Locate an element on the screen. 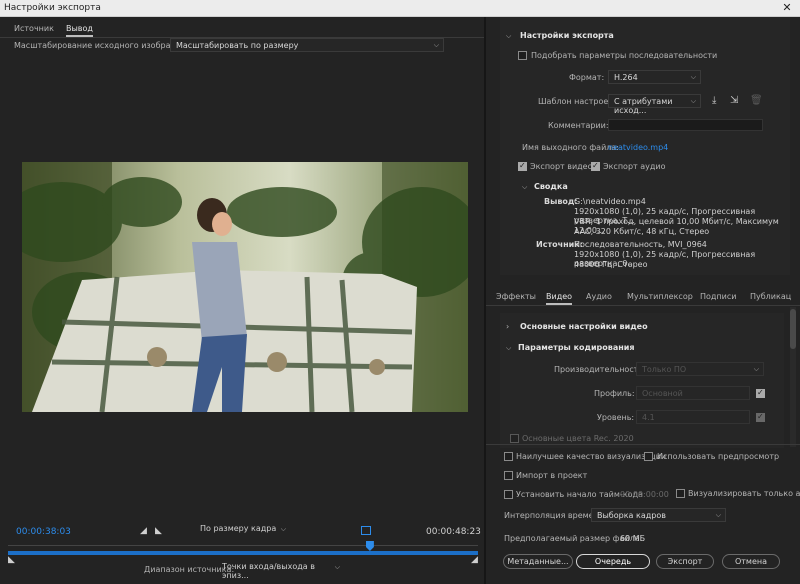  window-title: Настройки экспорта is located at coordinates (52, 8).